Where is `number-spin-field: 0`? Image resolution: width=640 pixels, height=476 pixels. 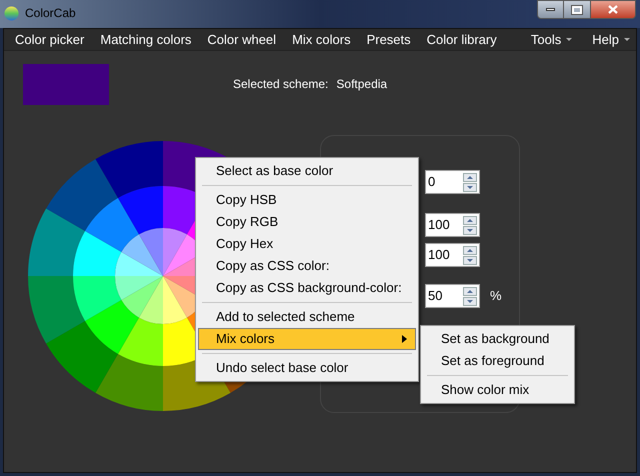
number-spin-field: 0 is located at coordinates (452, 182).